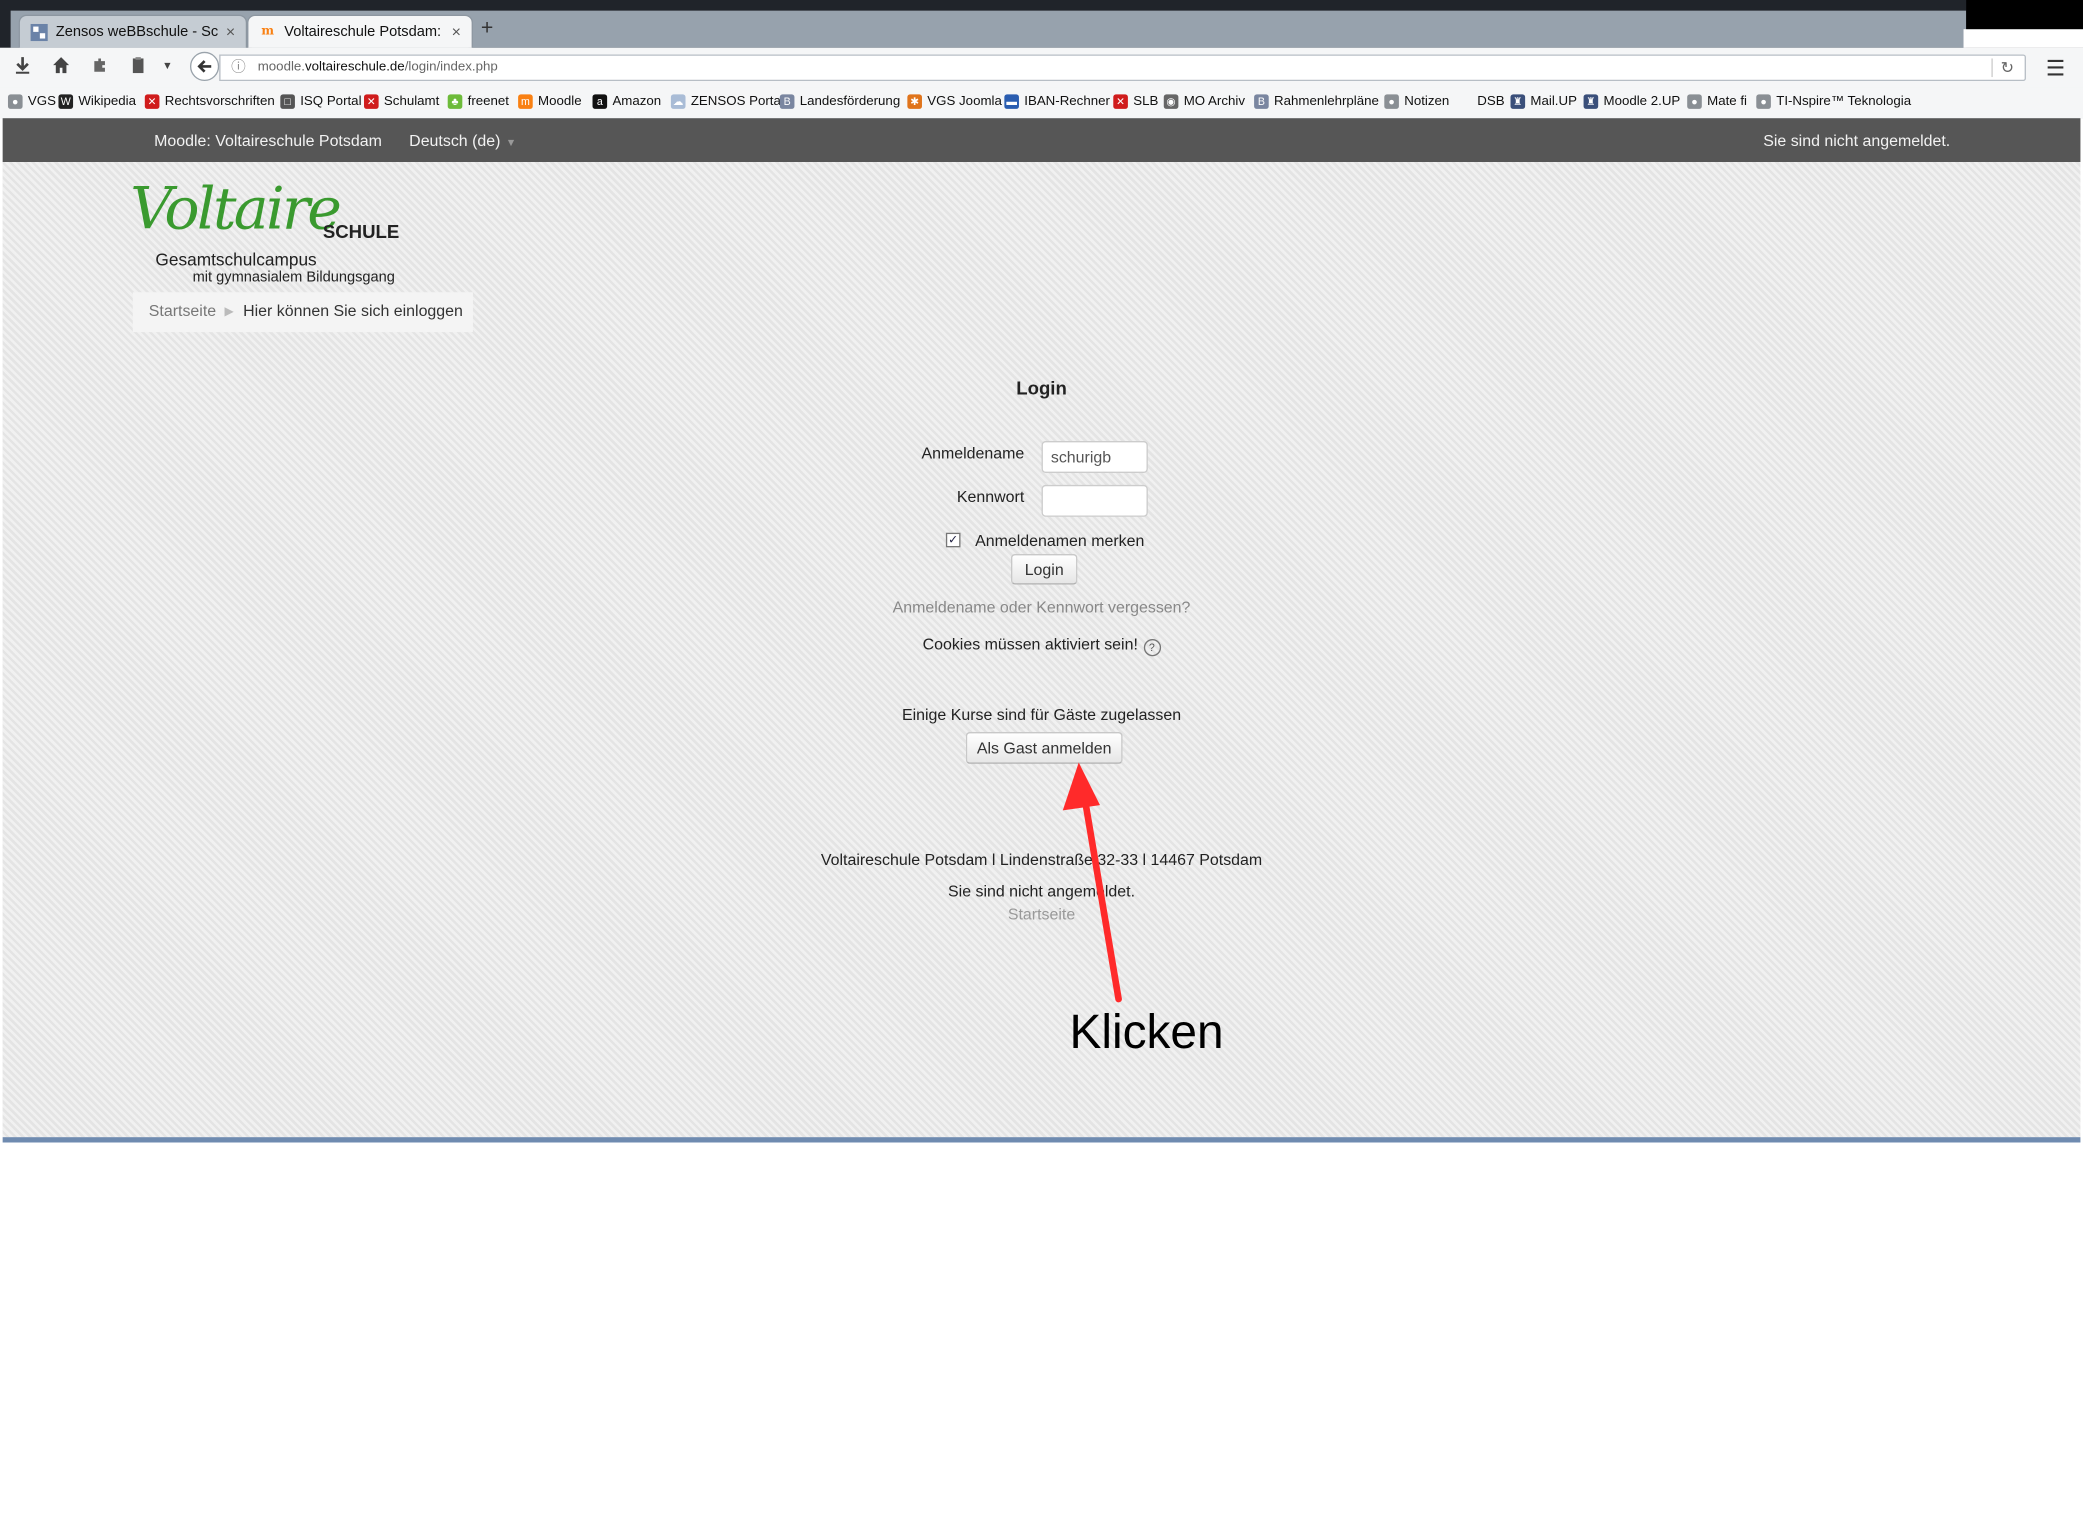 This screenshot has width=2083, height=1517. Describe the element at coordinates (953, 540) in the screenshot. I see `remember-username-checkbox: ✓` at that location.